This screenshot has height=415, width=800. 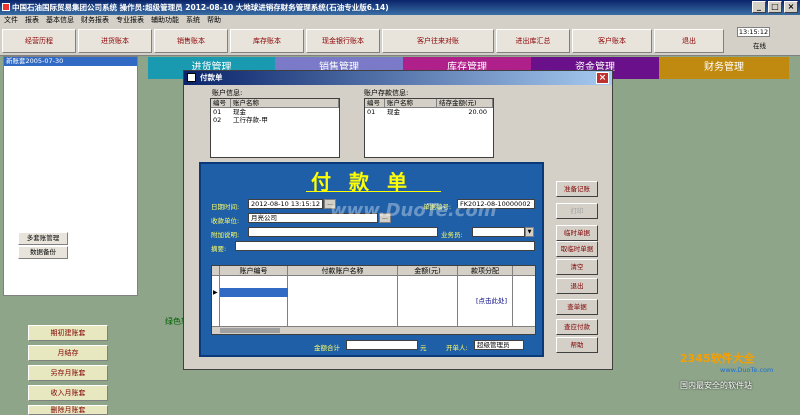 What do you see at coordinates (373, 330) in the screenshot?
I see `grid-horizontal-scrollbar` at bounding box center [373, 330].